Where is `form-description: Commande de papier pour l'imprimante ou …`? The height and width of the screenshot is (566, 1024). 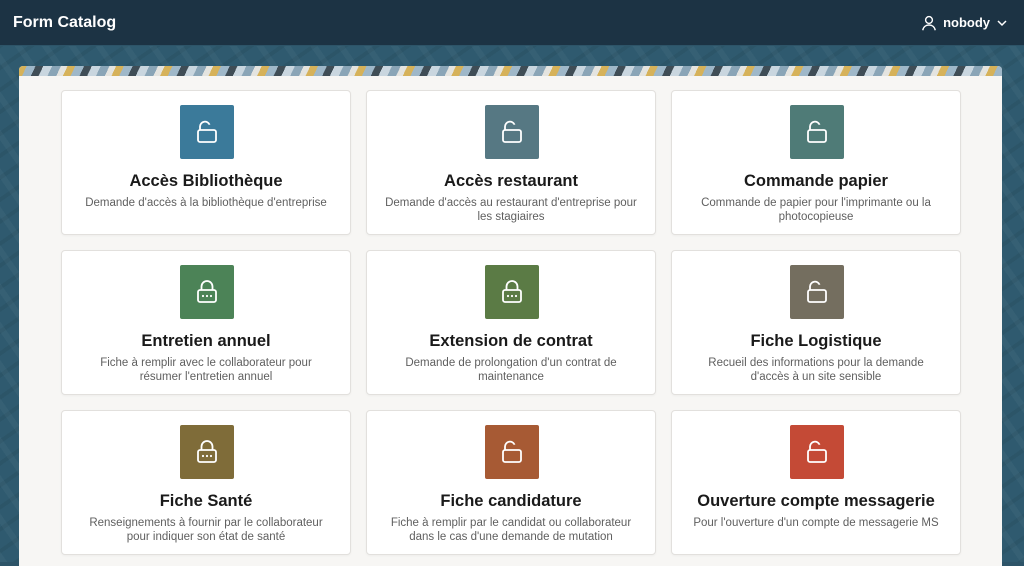
form-description: Commande de papier pour l'imprimante ou … is located at coordinates (816, 210).